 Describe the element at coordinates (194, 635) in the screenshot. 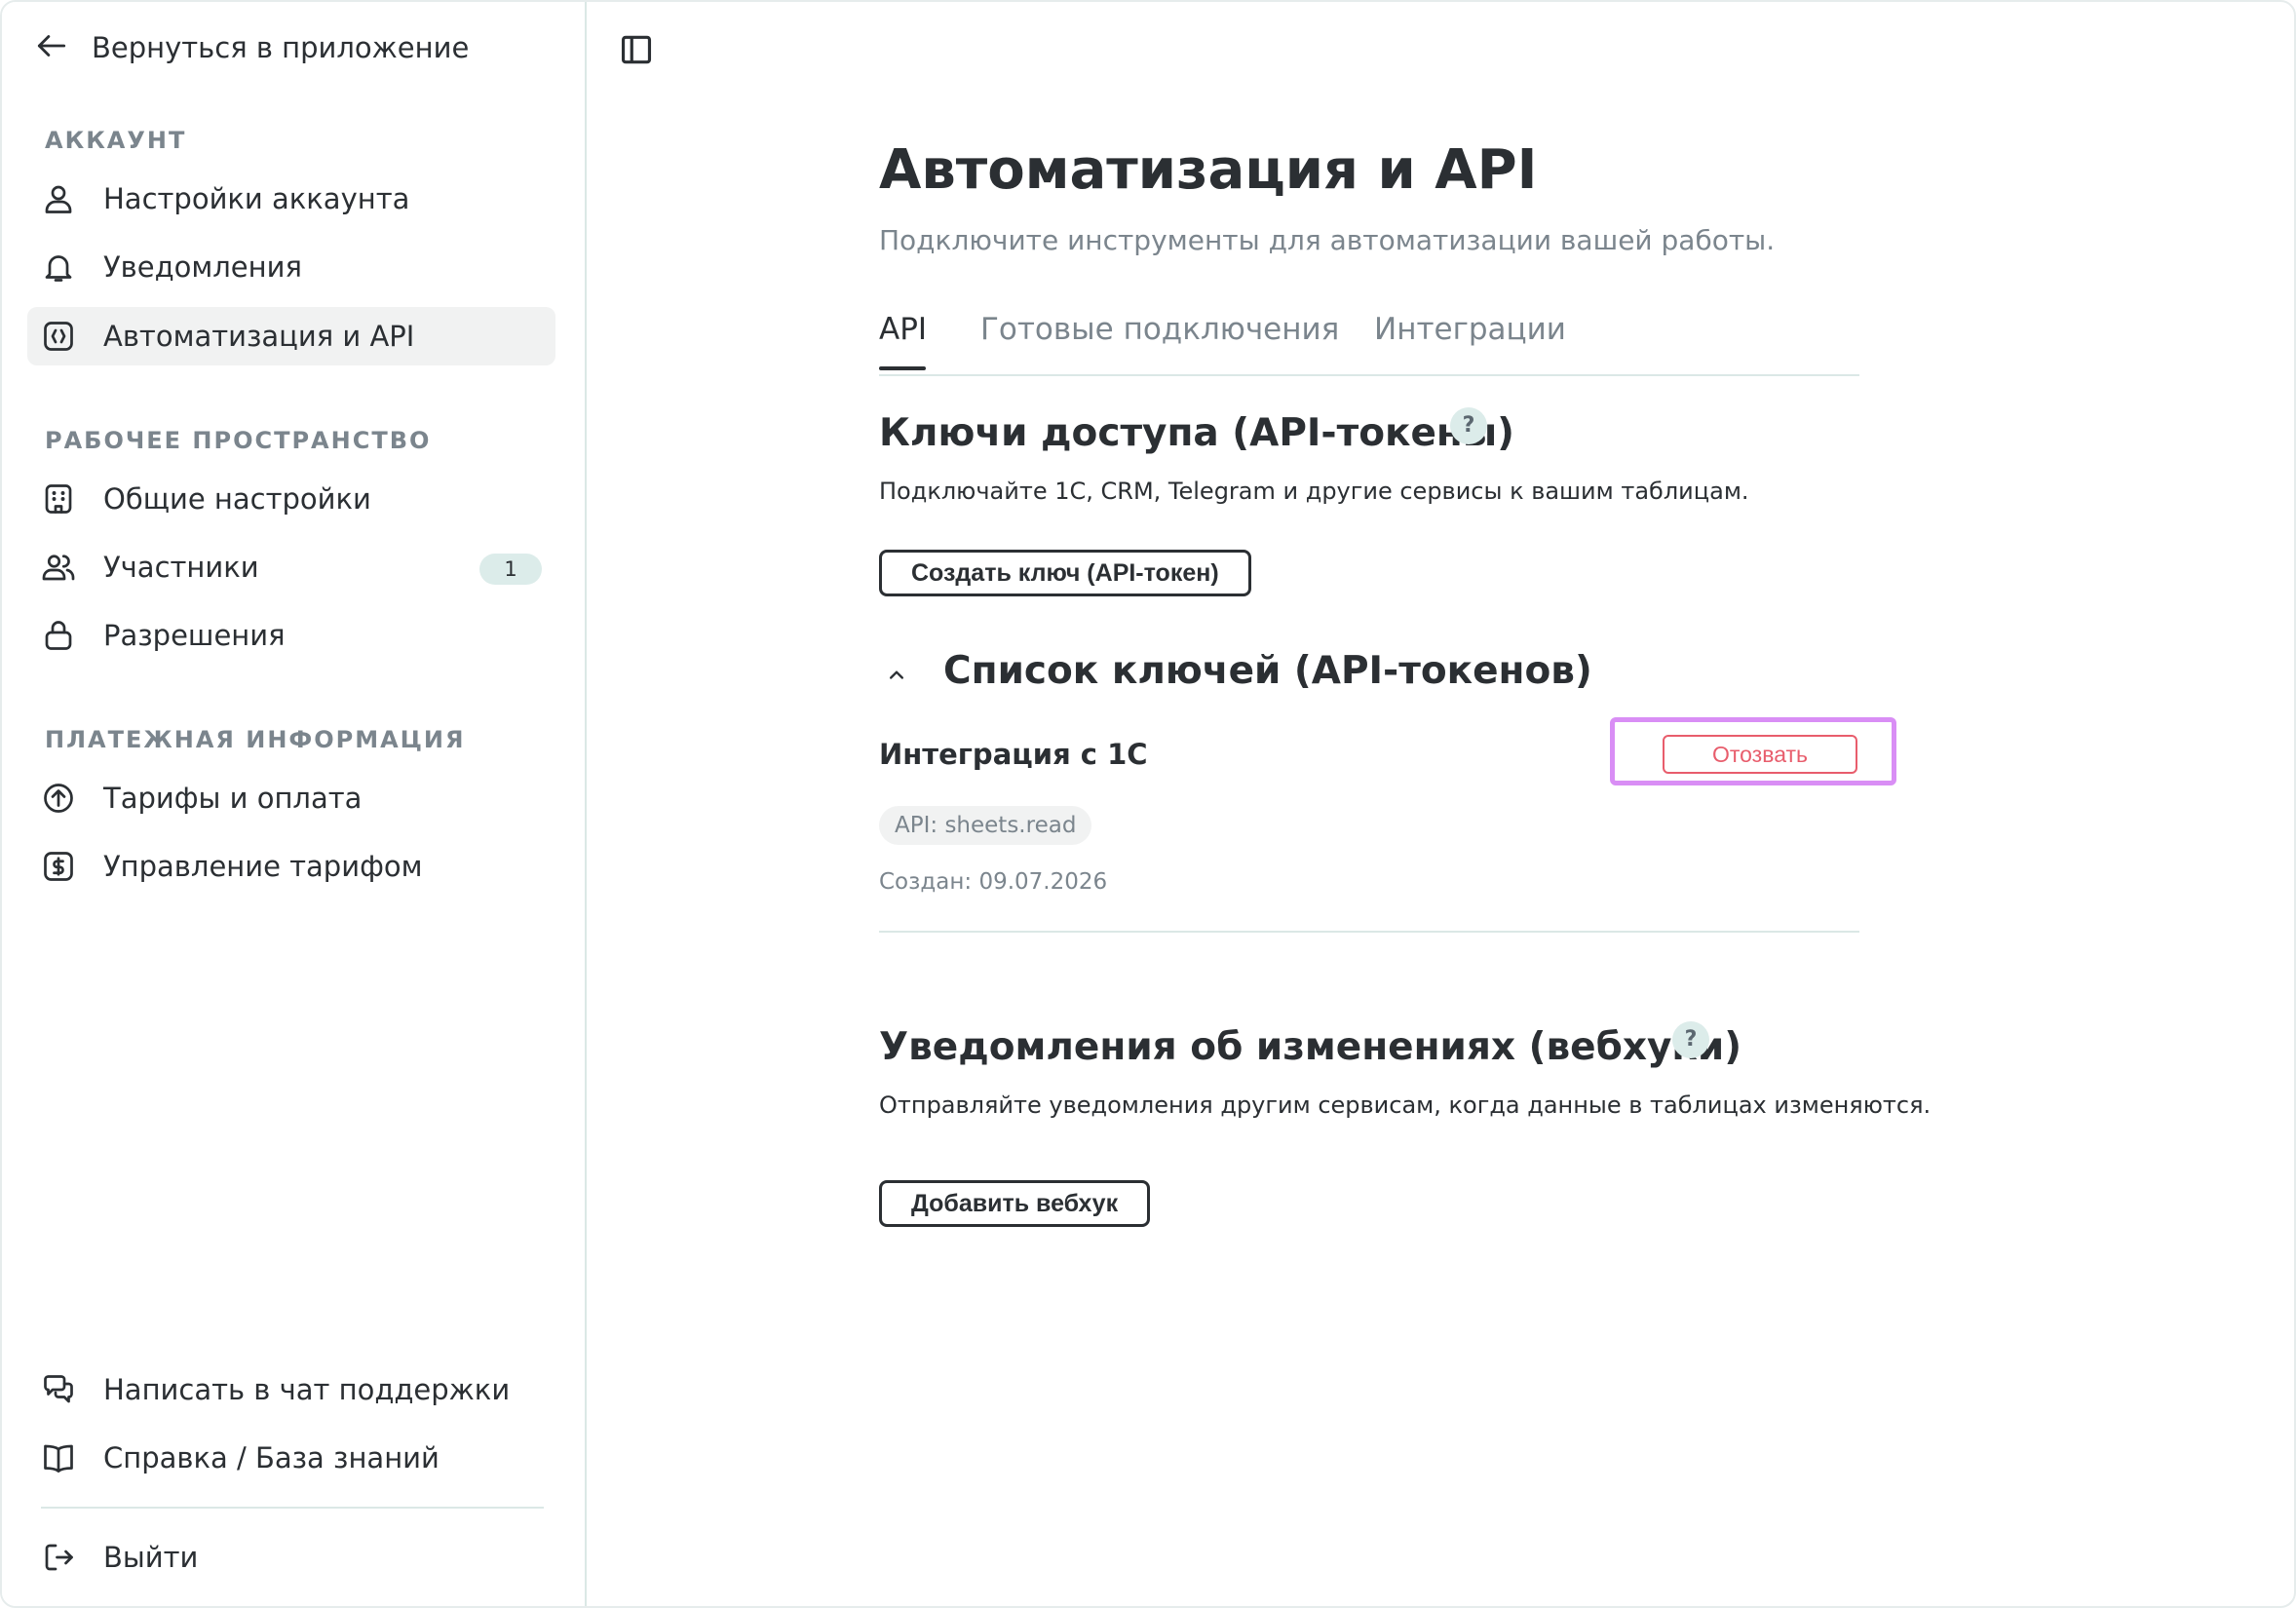

I see `sidebar-item-label: Разрешения` at that location.